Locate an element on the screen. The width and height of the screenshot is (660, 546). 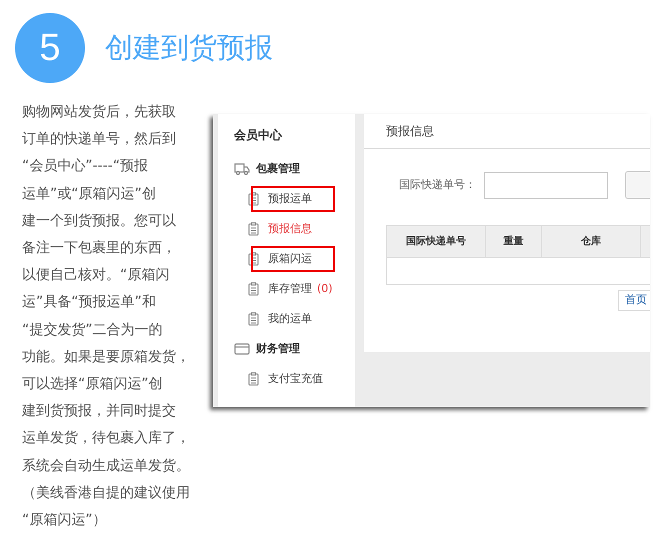
sidebar-item: 原箱闪运 is located at coordinates (293, 259).